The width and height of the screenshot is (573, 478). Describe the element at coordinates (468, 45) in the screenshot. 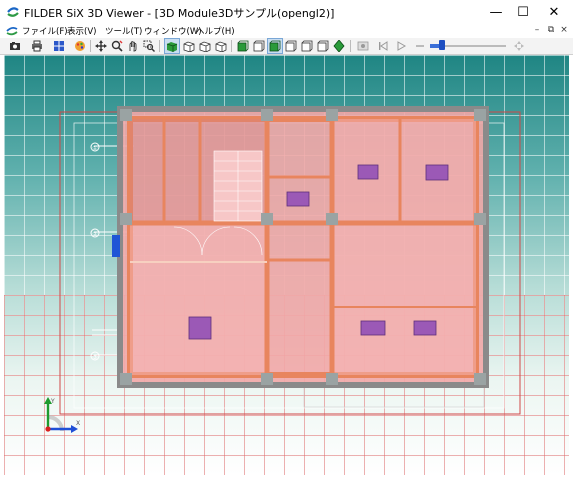

I see `speed-slider` at that location.